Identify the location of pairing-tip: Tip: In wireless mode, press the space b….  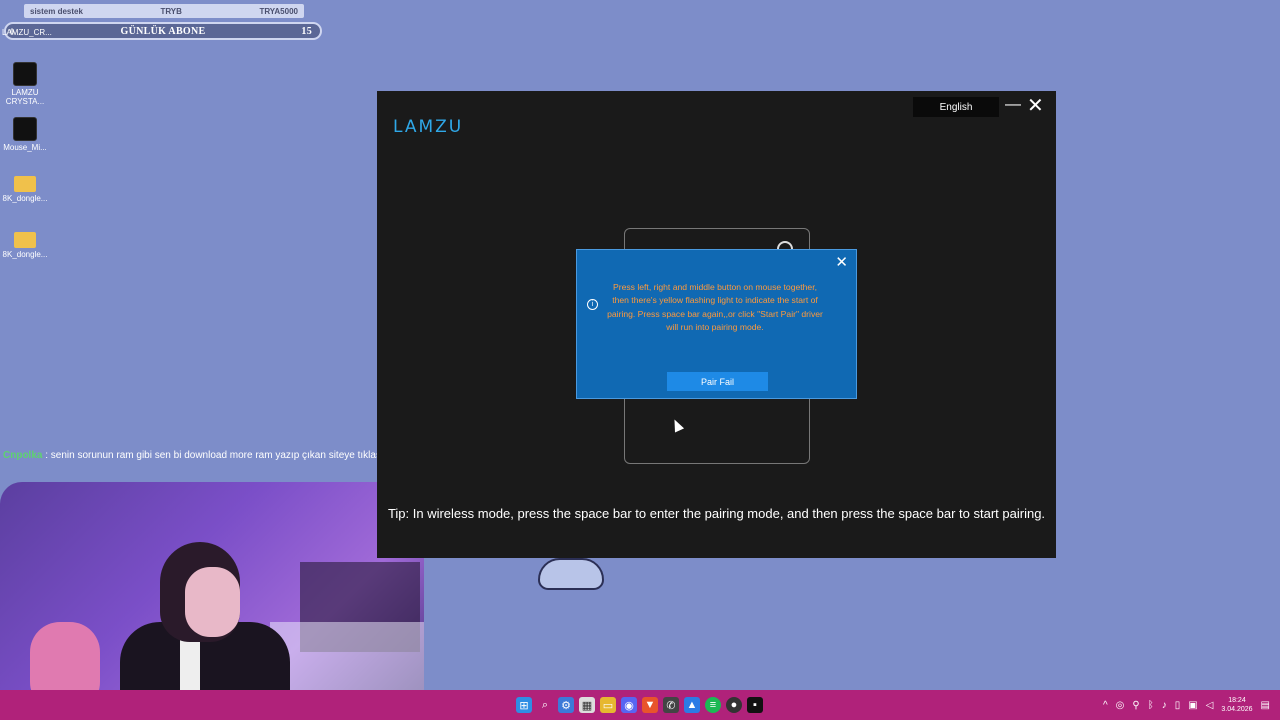
(716, 513).